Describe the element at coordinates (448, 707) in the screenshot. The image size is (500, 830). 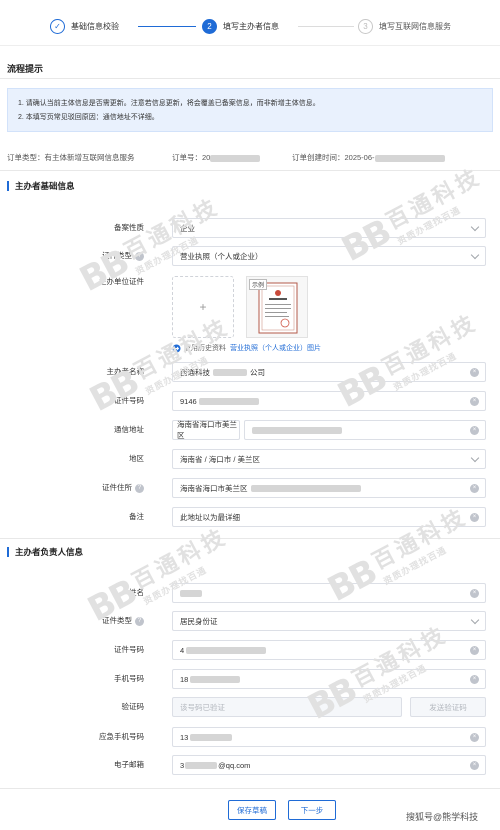
I see `send-code-button: 发送验证码` at that location.